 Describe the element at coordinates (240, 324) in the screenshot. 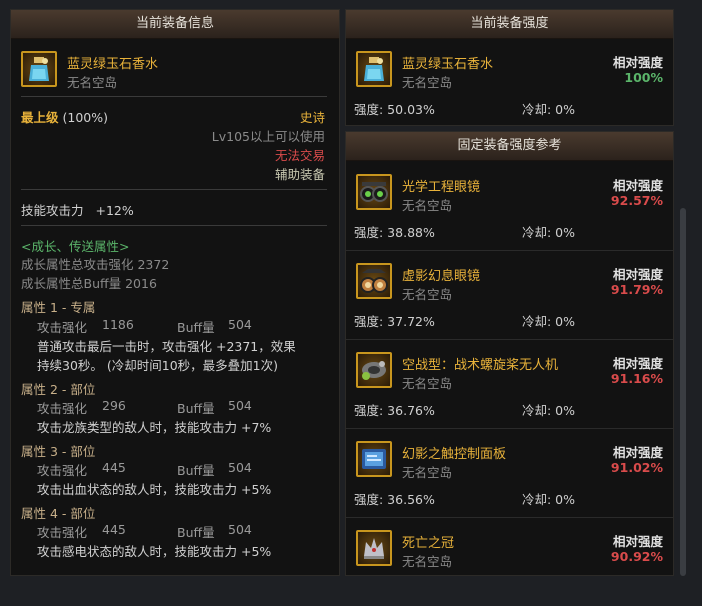

I see `attribute-1-buff-value: 504` at that location.